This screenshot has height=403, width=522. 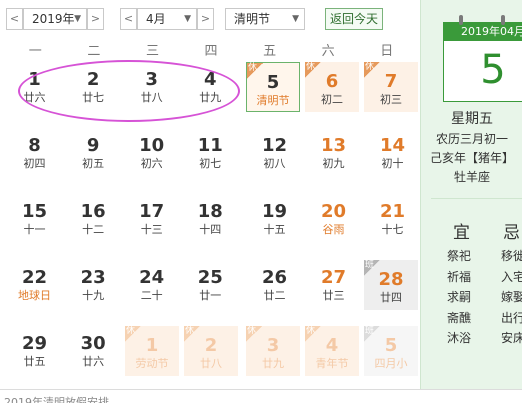 I want to click on ji-item: 移徙, so click(x=511, y=256).